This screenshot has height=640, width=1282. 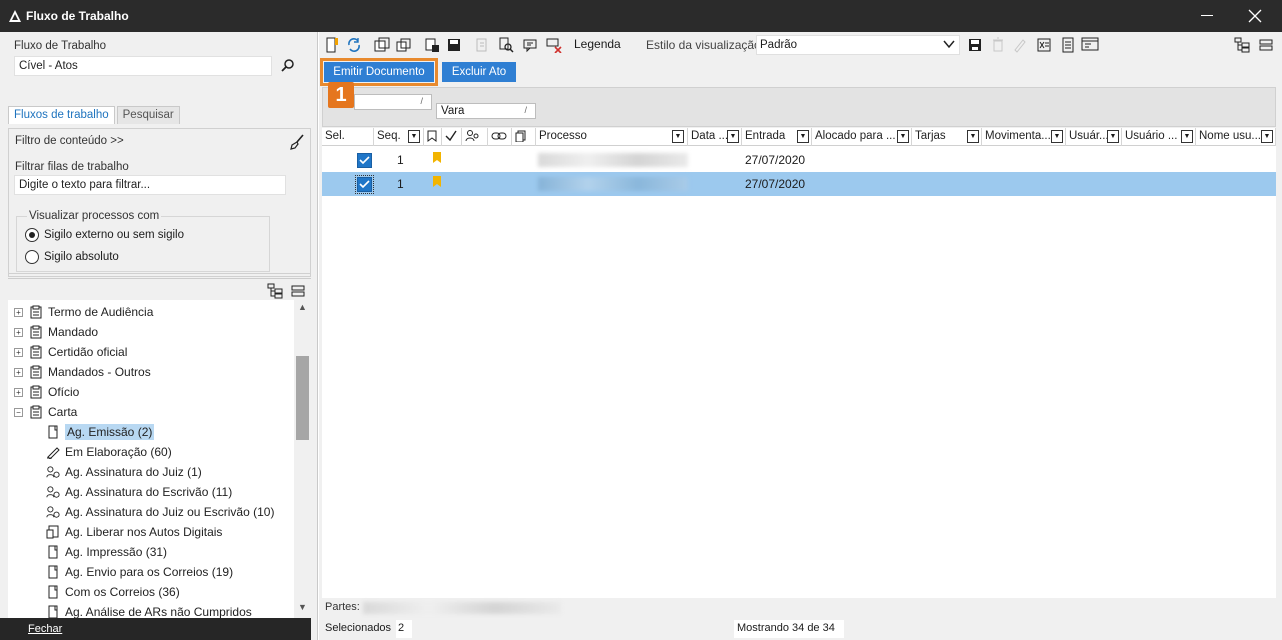 I want to click on close-window-button, so click(x=1255, y=16).